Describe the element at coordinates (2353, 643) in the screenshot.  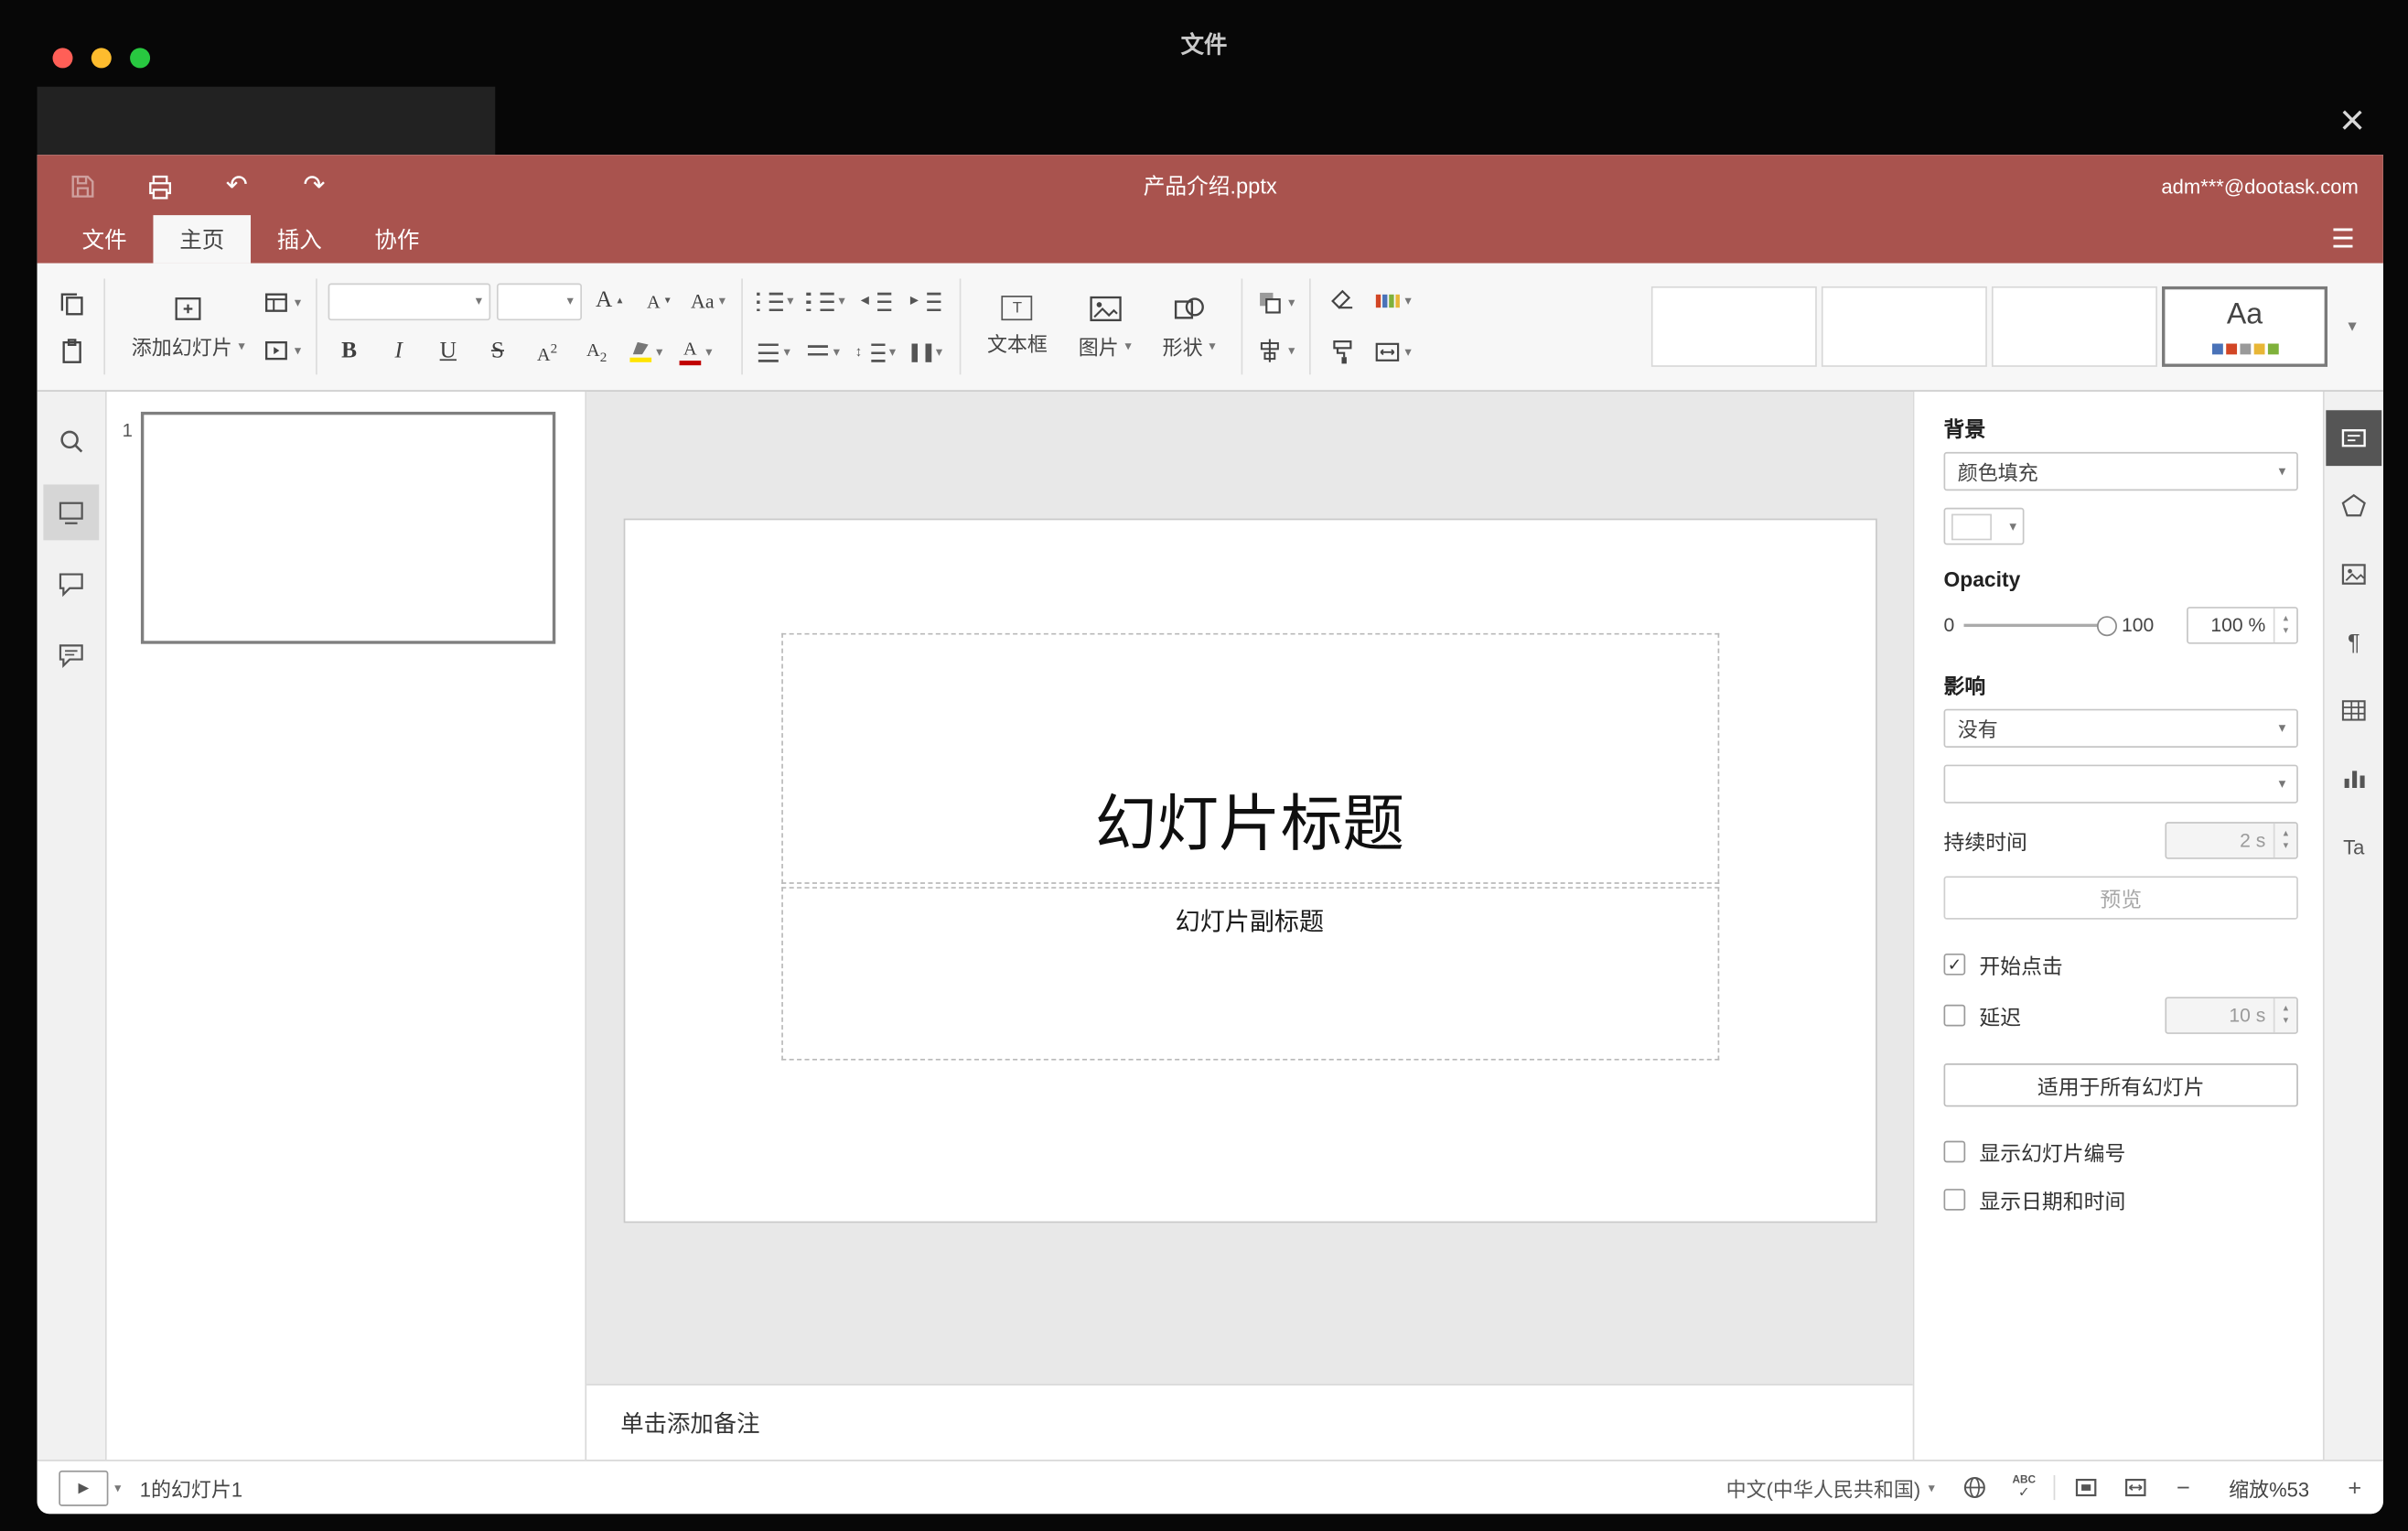
I see `paragraph-settings-button: ¶` at that location.